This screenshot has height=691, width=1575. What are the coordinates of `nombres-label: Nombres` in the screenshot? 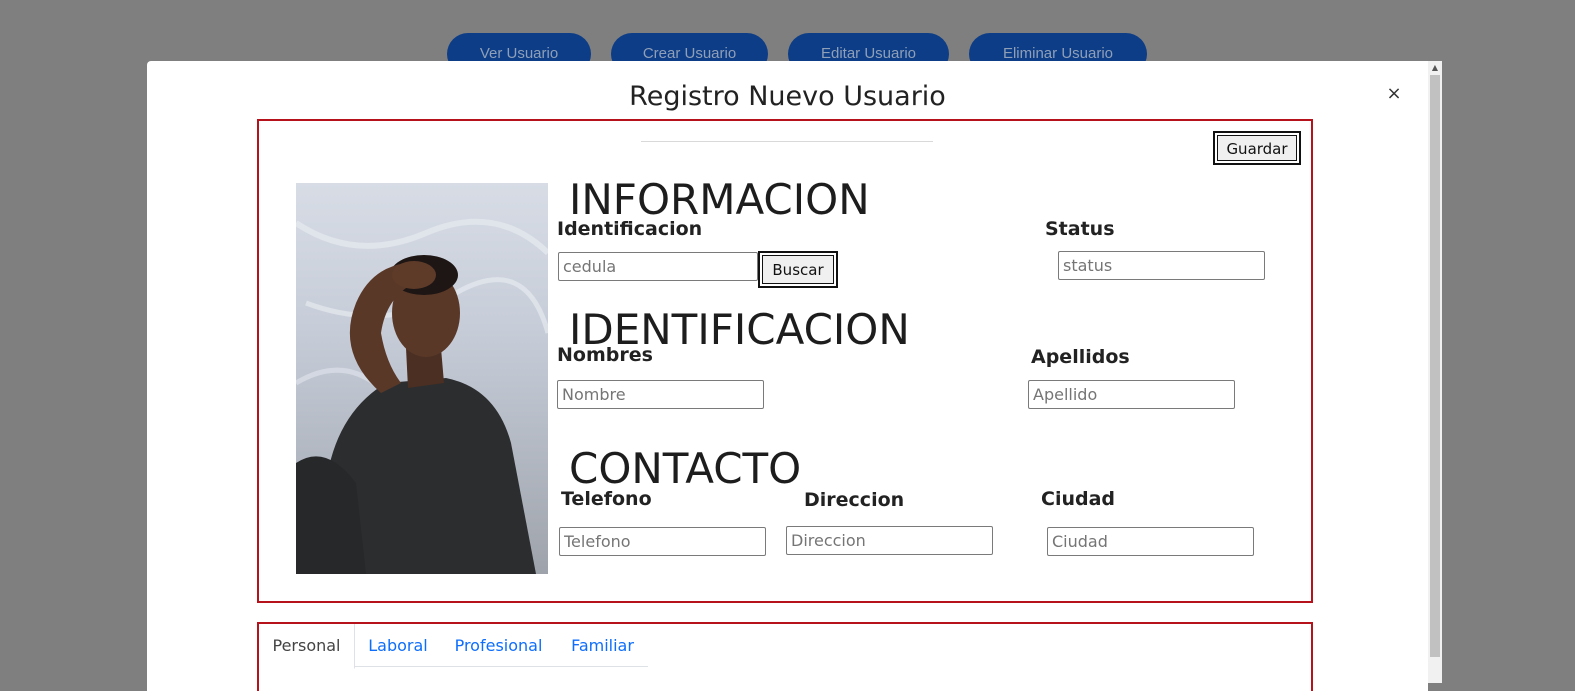 It's located at (605, 355).